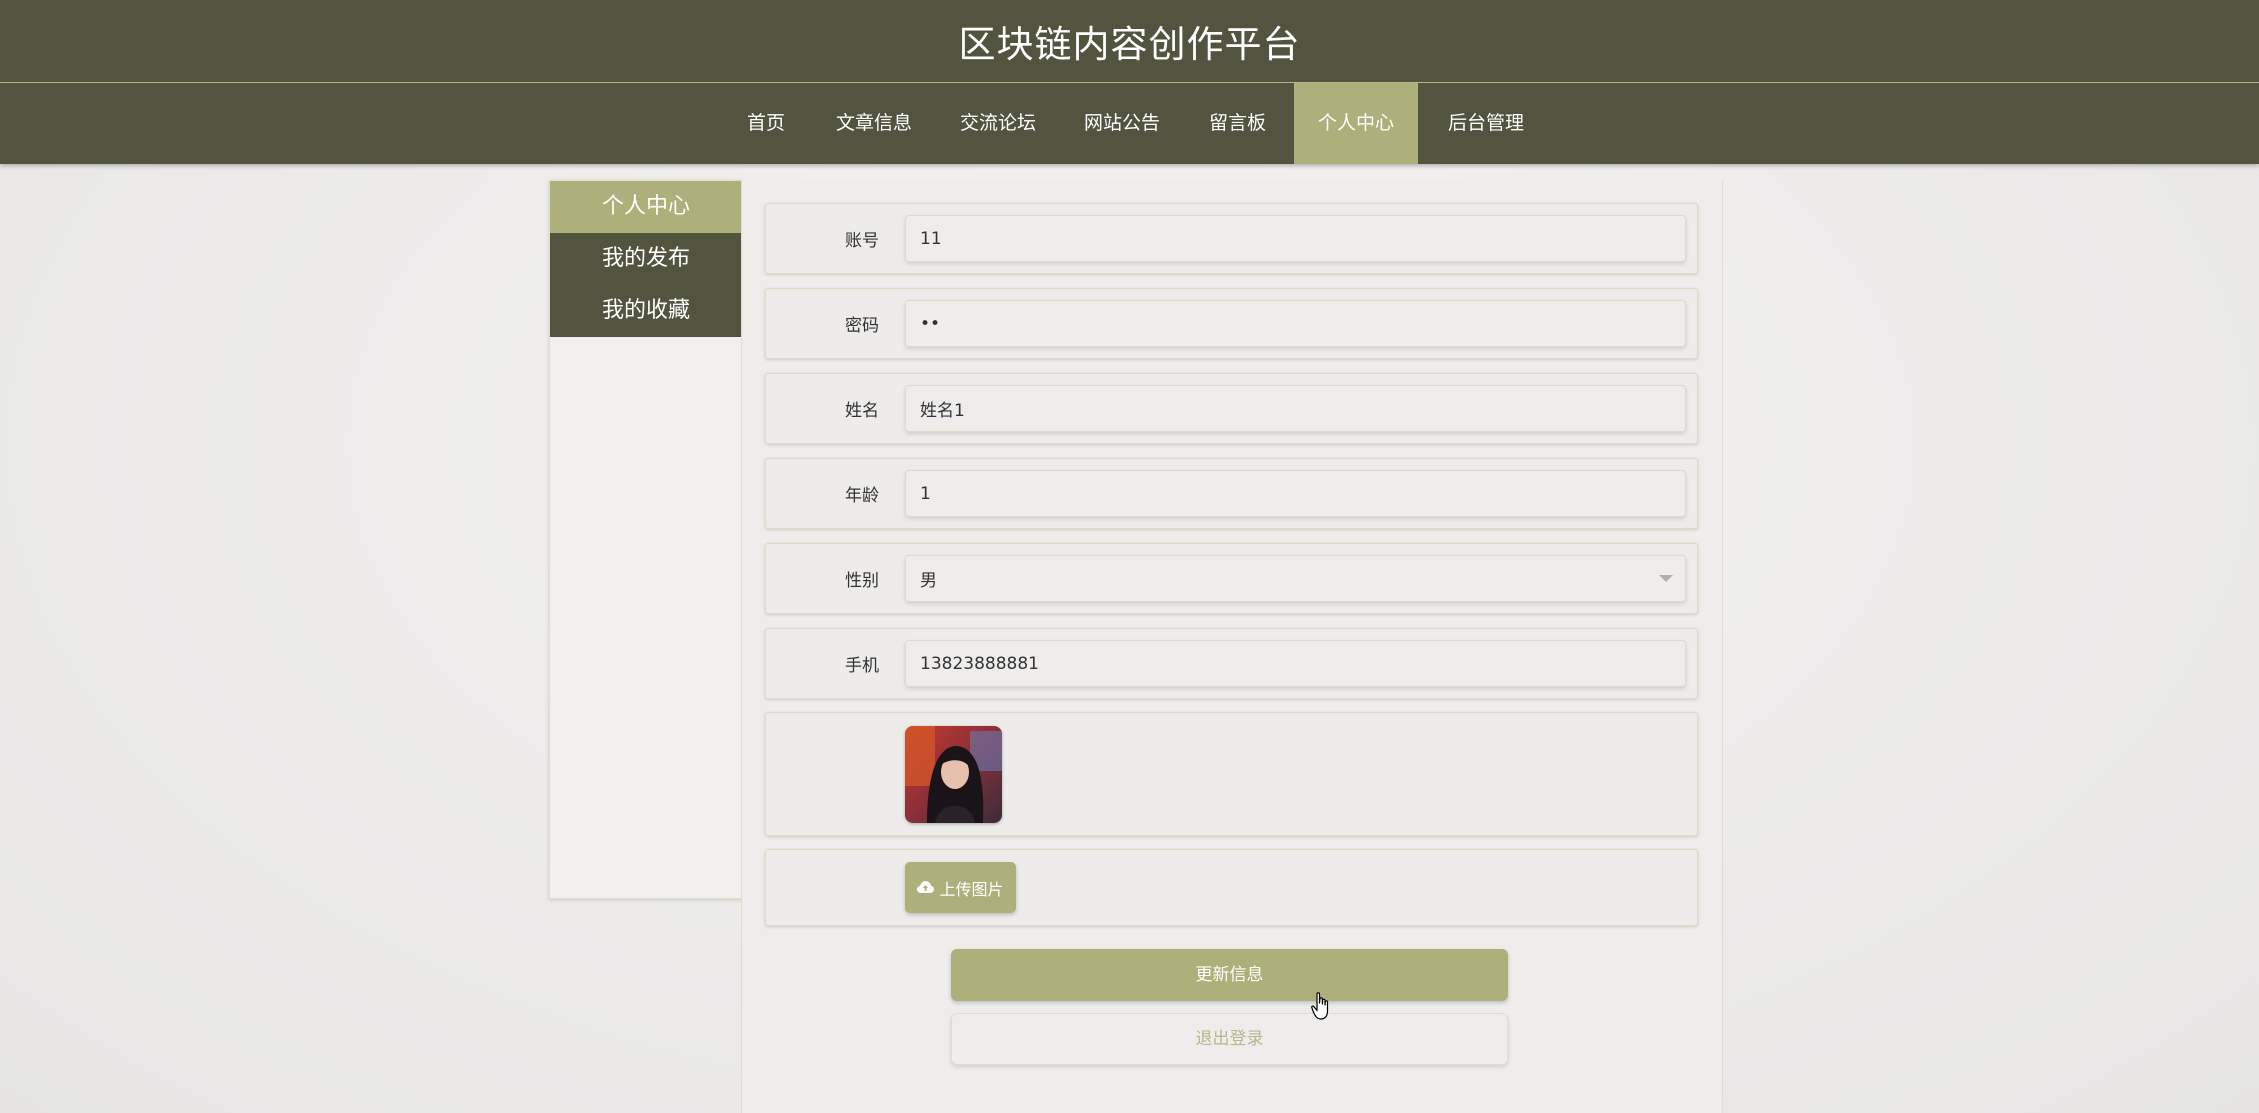 Image resolution: width=2259 pixels, height=1113 pixels. What do you see at coordinates (1229, 975) in the screenshot?
I see `update-info-button: 更新信息` at bounding box center [1229, 975].